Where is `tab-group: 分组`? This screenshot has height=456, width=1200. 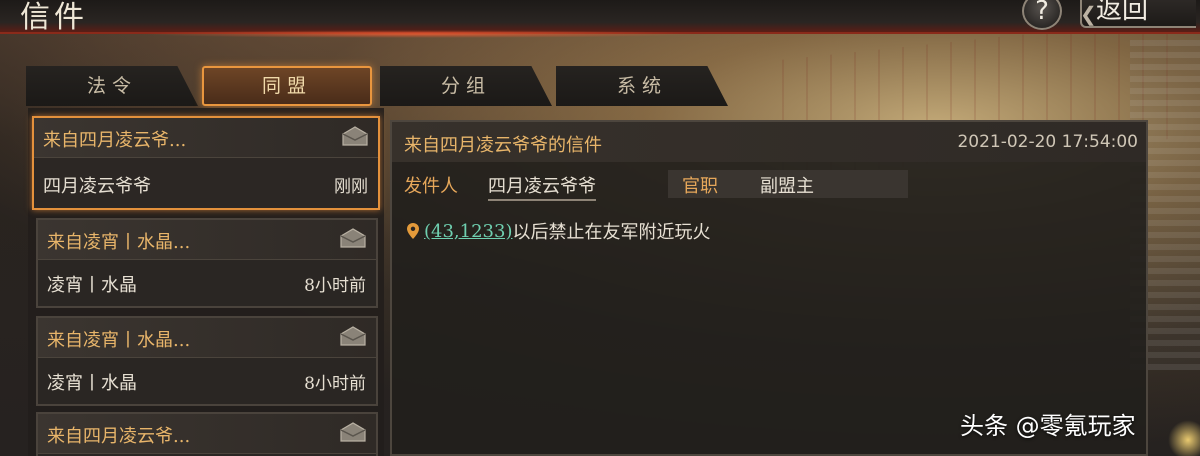 tab-group: 分组 is located at coordinates (466, 86).